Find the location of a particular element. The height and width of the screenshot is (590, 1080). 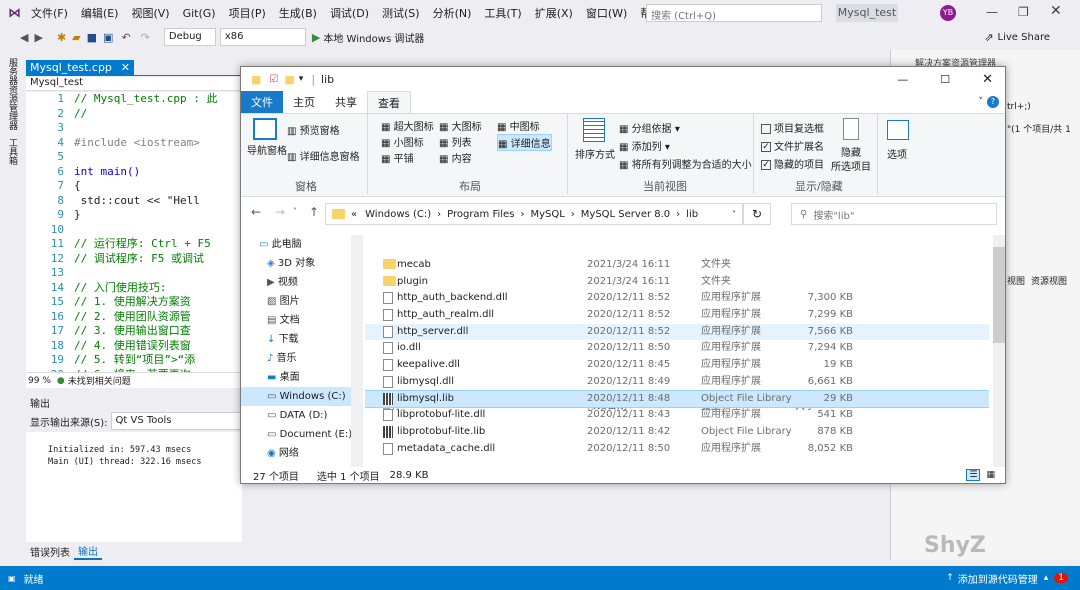

layout-option: ▦ 中图标 is located at coordinates (518, 125).